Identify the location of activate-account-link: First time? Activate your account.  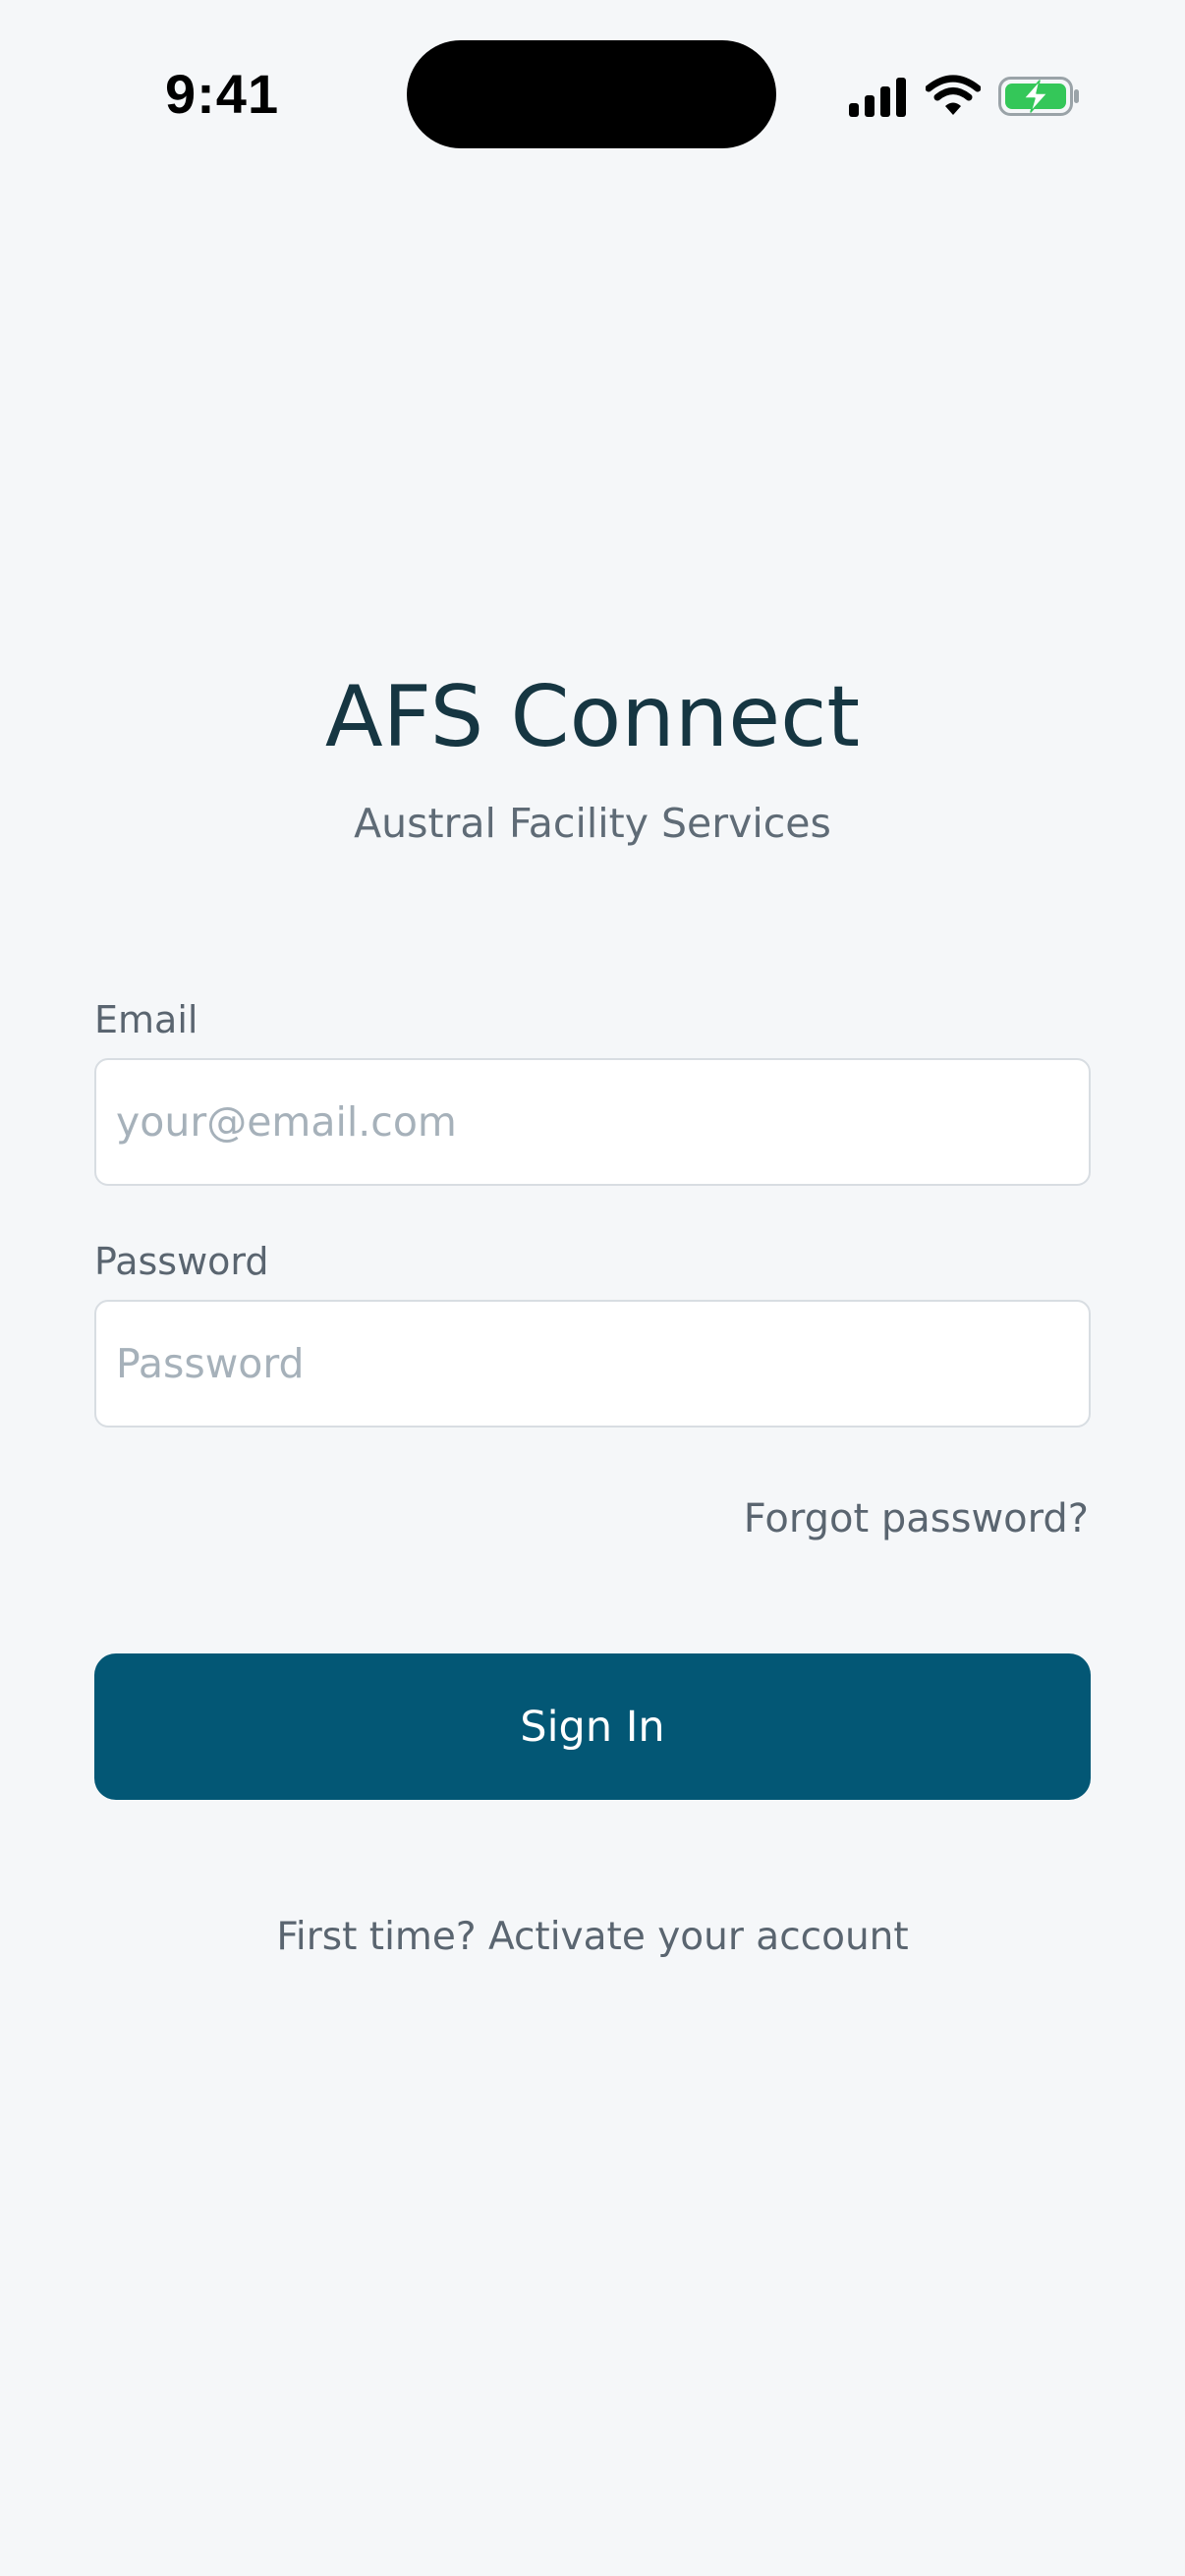
(592, 1937).